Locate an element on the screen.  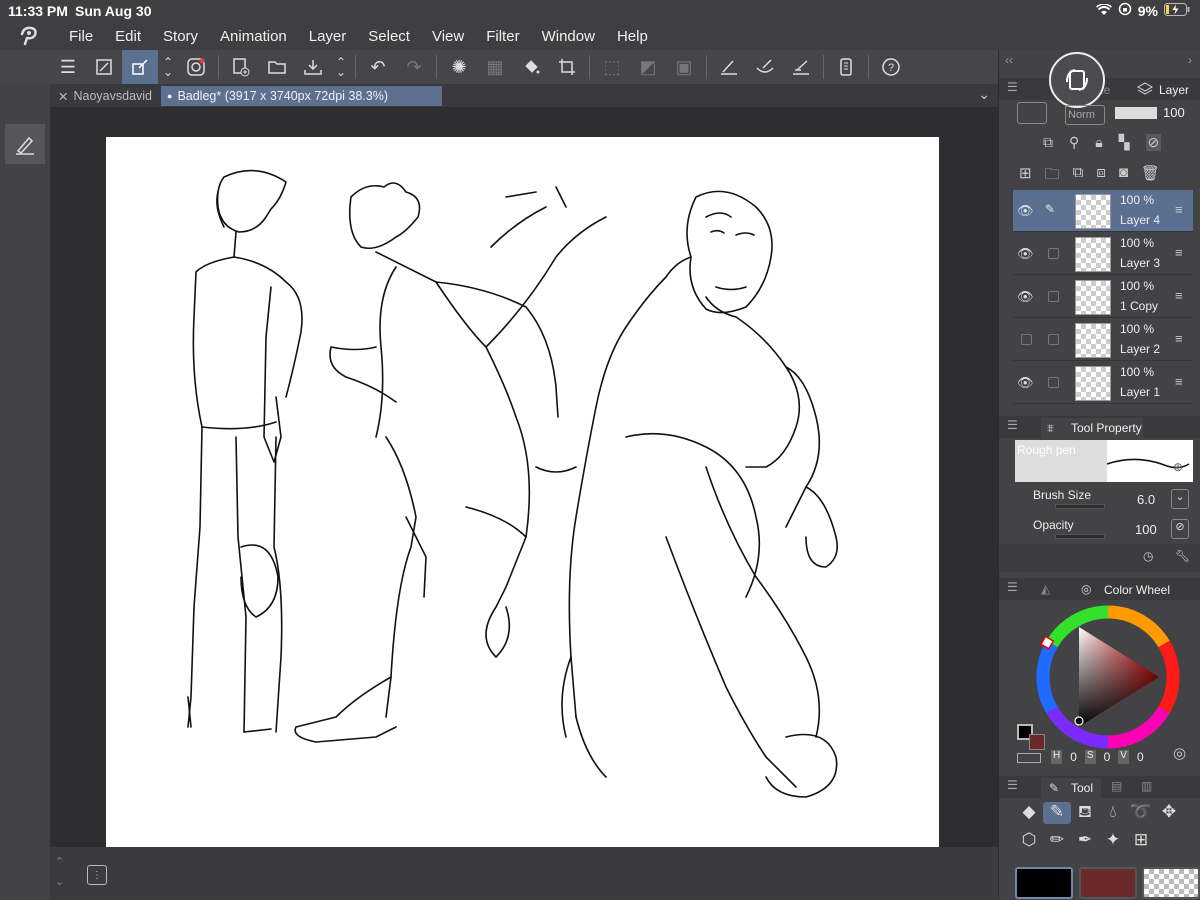
new-folder-icon: 🗀︎ is located at coordinates (1052, 176).